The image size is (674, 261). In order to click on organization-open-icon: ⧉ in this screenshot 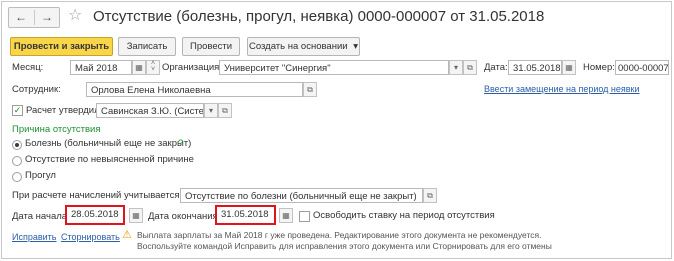, I will do `click(470, 67)`.